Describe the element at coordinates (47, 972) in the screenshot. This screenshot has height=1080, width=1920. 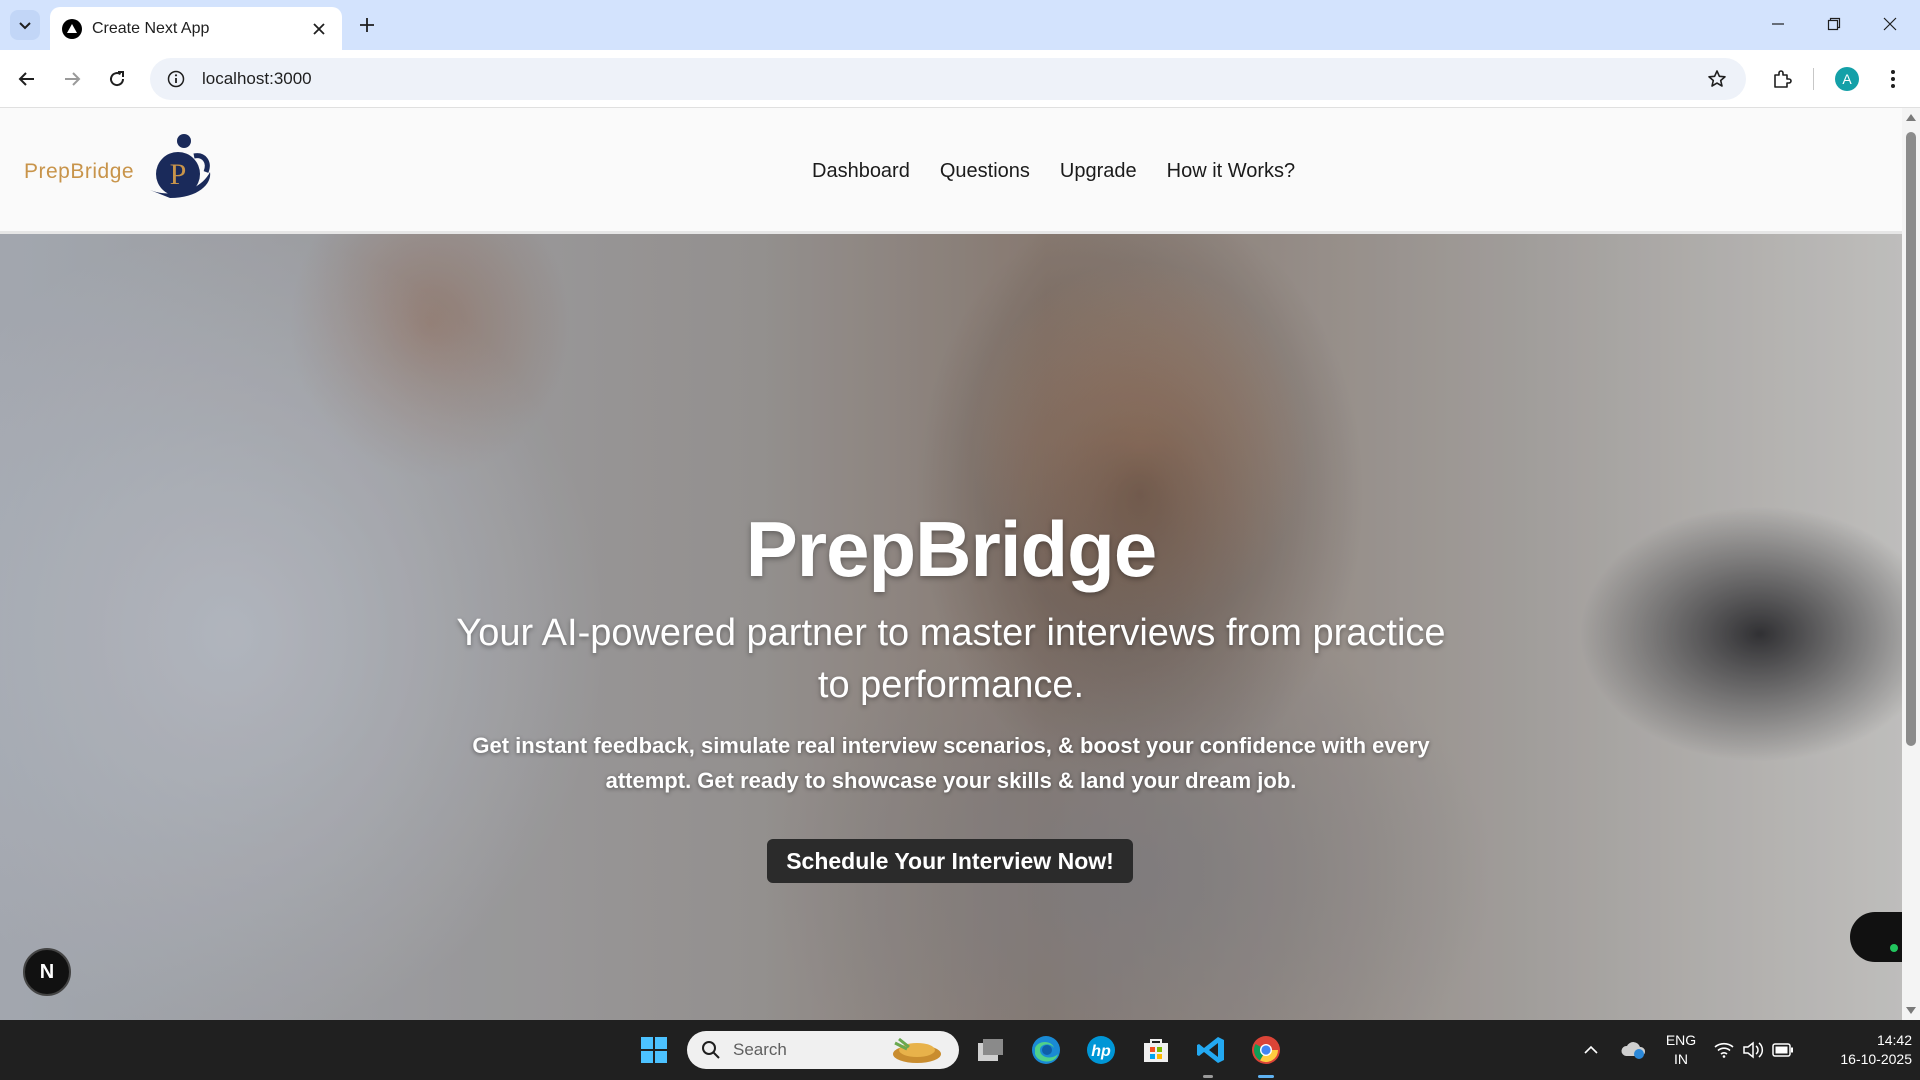
I see `nextjs-dev-tools-button: N` at that location.